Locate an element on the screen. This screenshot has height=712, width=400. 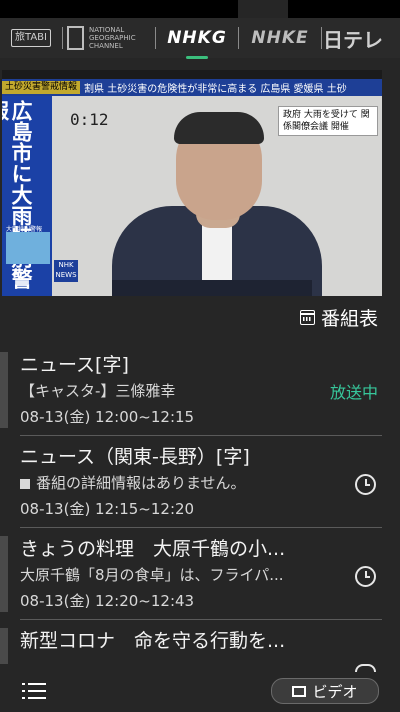
channel-ntv: 日テレ is located at coordinates (353, 38).